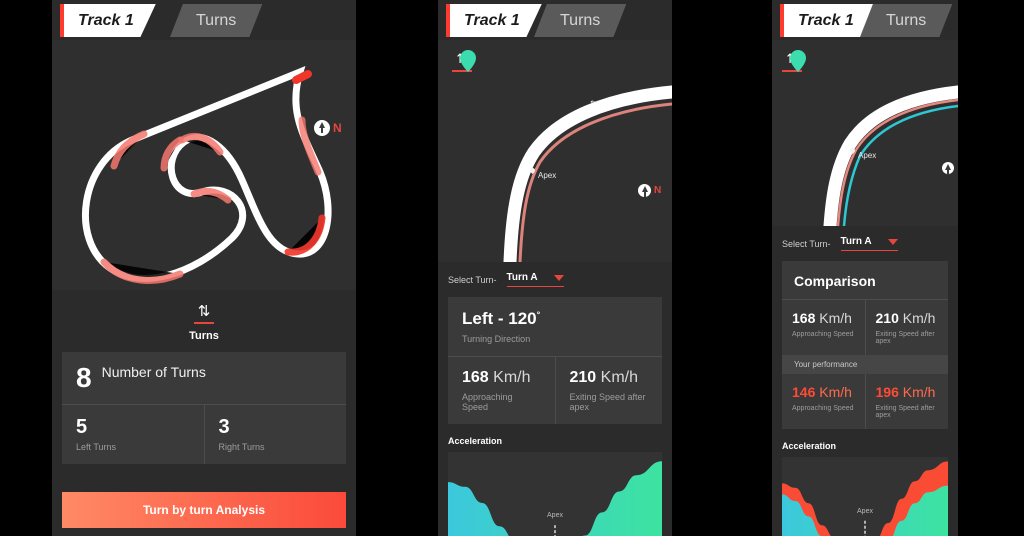 The image size is (1024, 536). I want to click on direction-arrow-icon: ←, so click(594, 99).